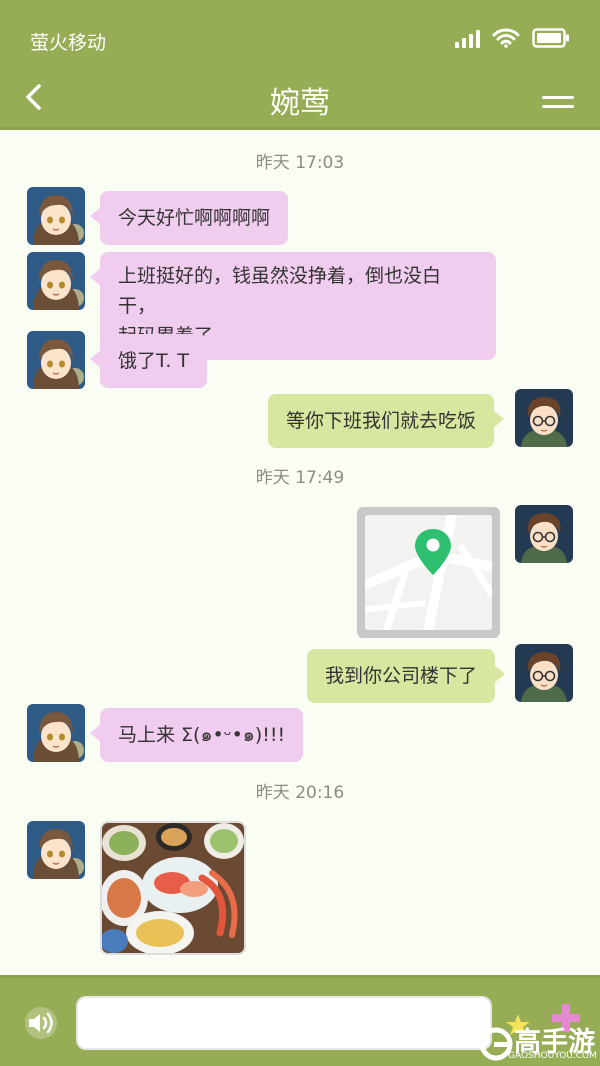  I want to click on speaker-icon, so click(41, 1023).